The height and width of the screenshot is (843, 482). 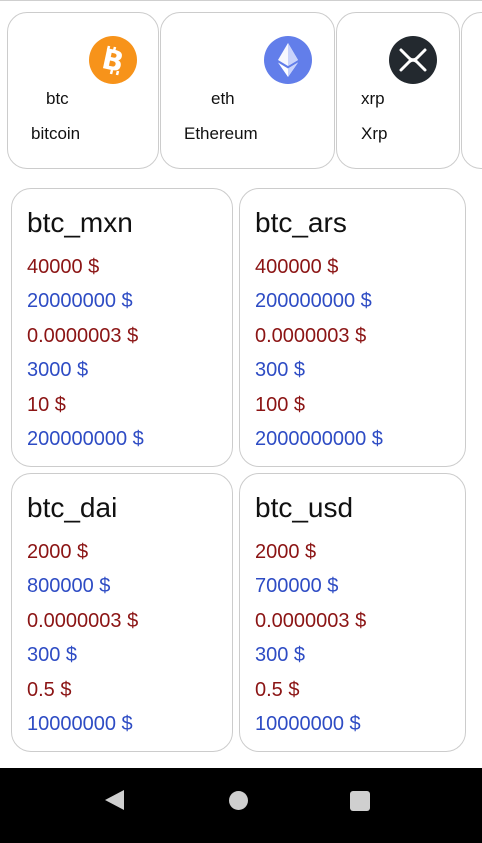 I want to click on pair-title: btc_dai, so click(x=72, y=507).